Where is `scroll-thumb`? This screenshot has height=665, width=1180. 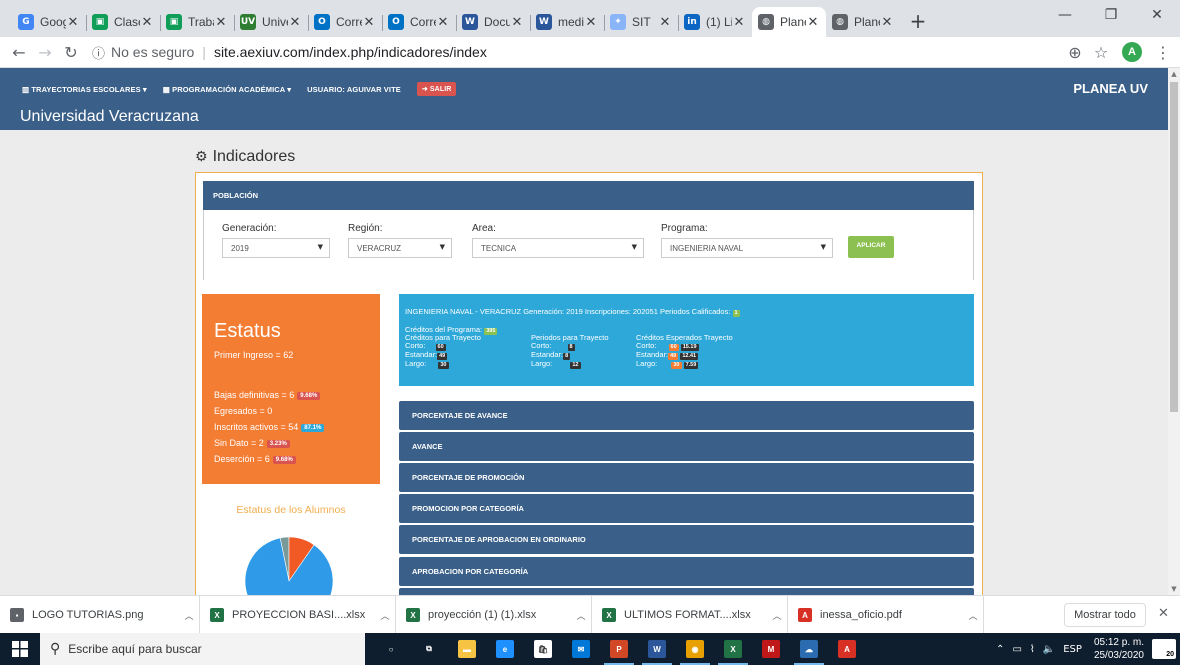 scroll-thumb is located at coordinates (1174, 247).